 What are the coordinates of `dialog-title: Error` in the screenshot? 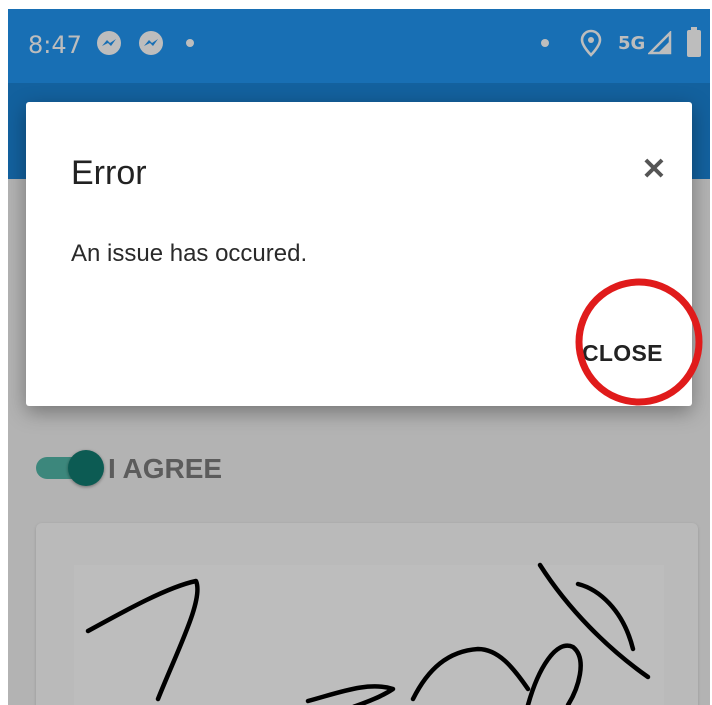 It's located at (109, 173).